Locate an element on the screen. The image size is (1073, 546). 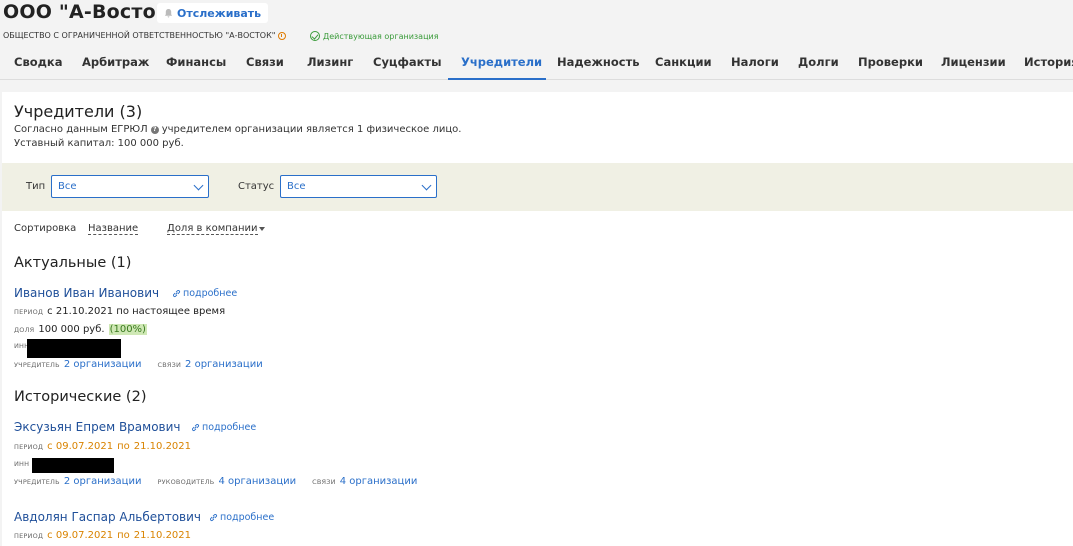
director-label: РУКОВОДИТЕЛЬ is located at coordinates (186, 482).